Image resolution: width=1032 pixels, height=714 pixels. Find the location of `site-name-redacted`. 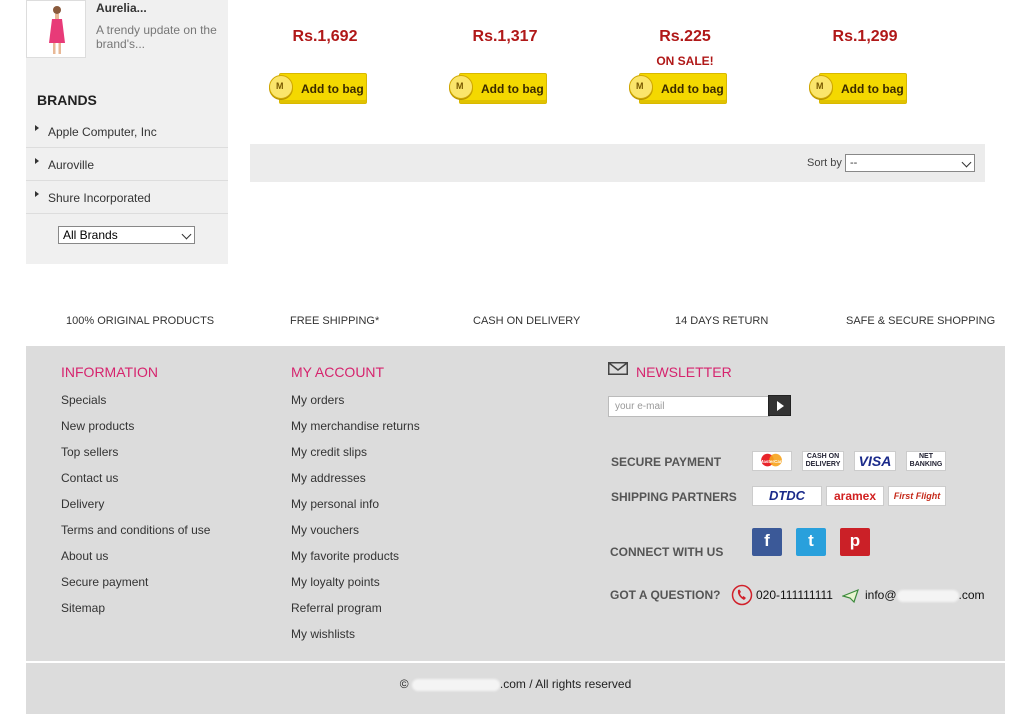

site-name-redacted is located at coordinates (455, 684).